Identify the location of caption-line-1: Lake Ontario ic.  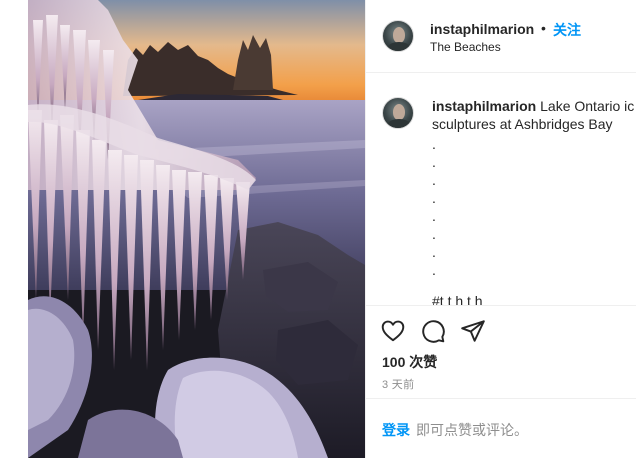
(585, 106).